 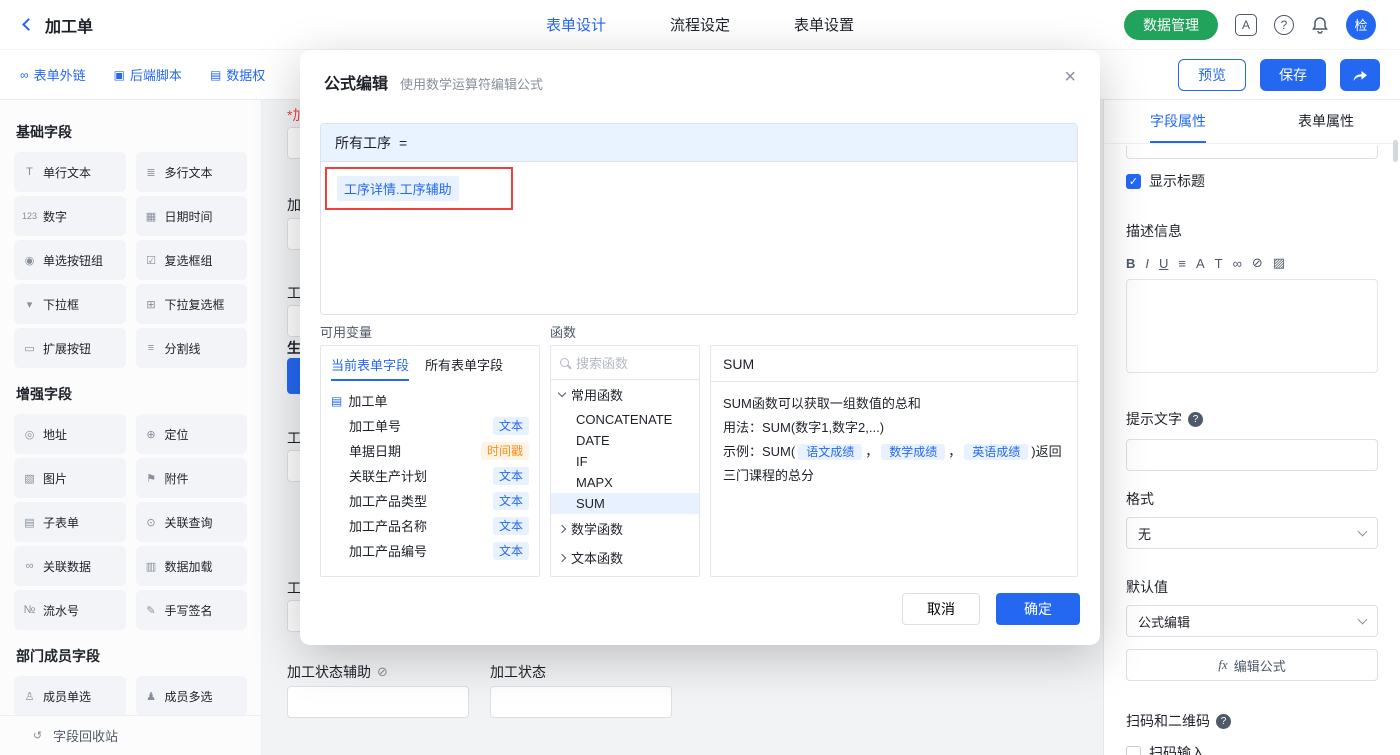 What do you see at coordinates (1163, 263) in the screenshot?
I see `underline-icon: U` at bounding box center [1163, 263].